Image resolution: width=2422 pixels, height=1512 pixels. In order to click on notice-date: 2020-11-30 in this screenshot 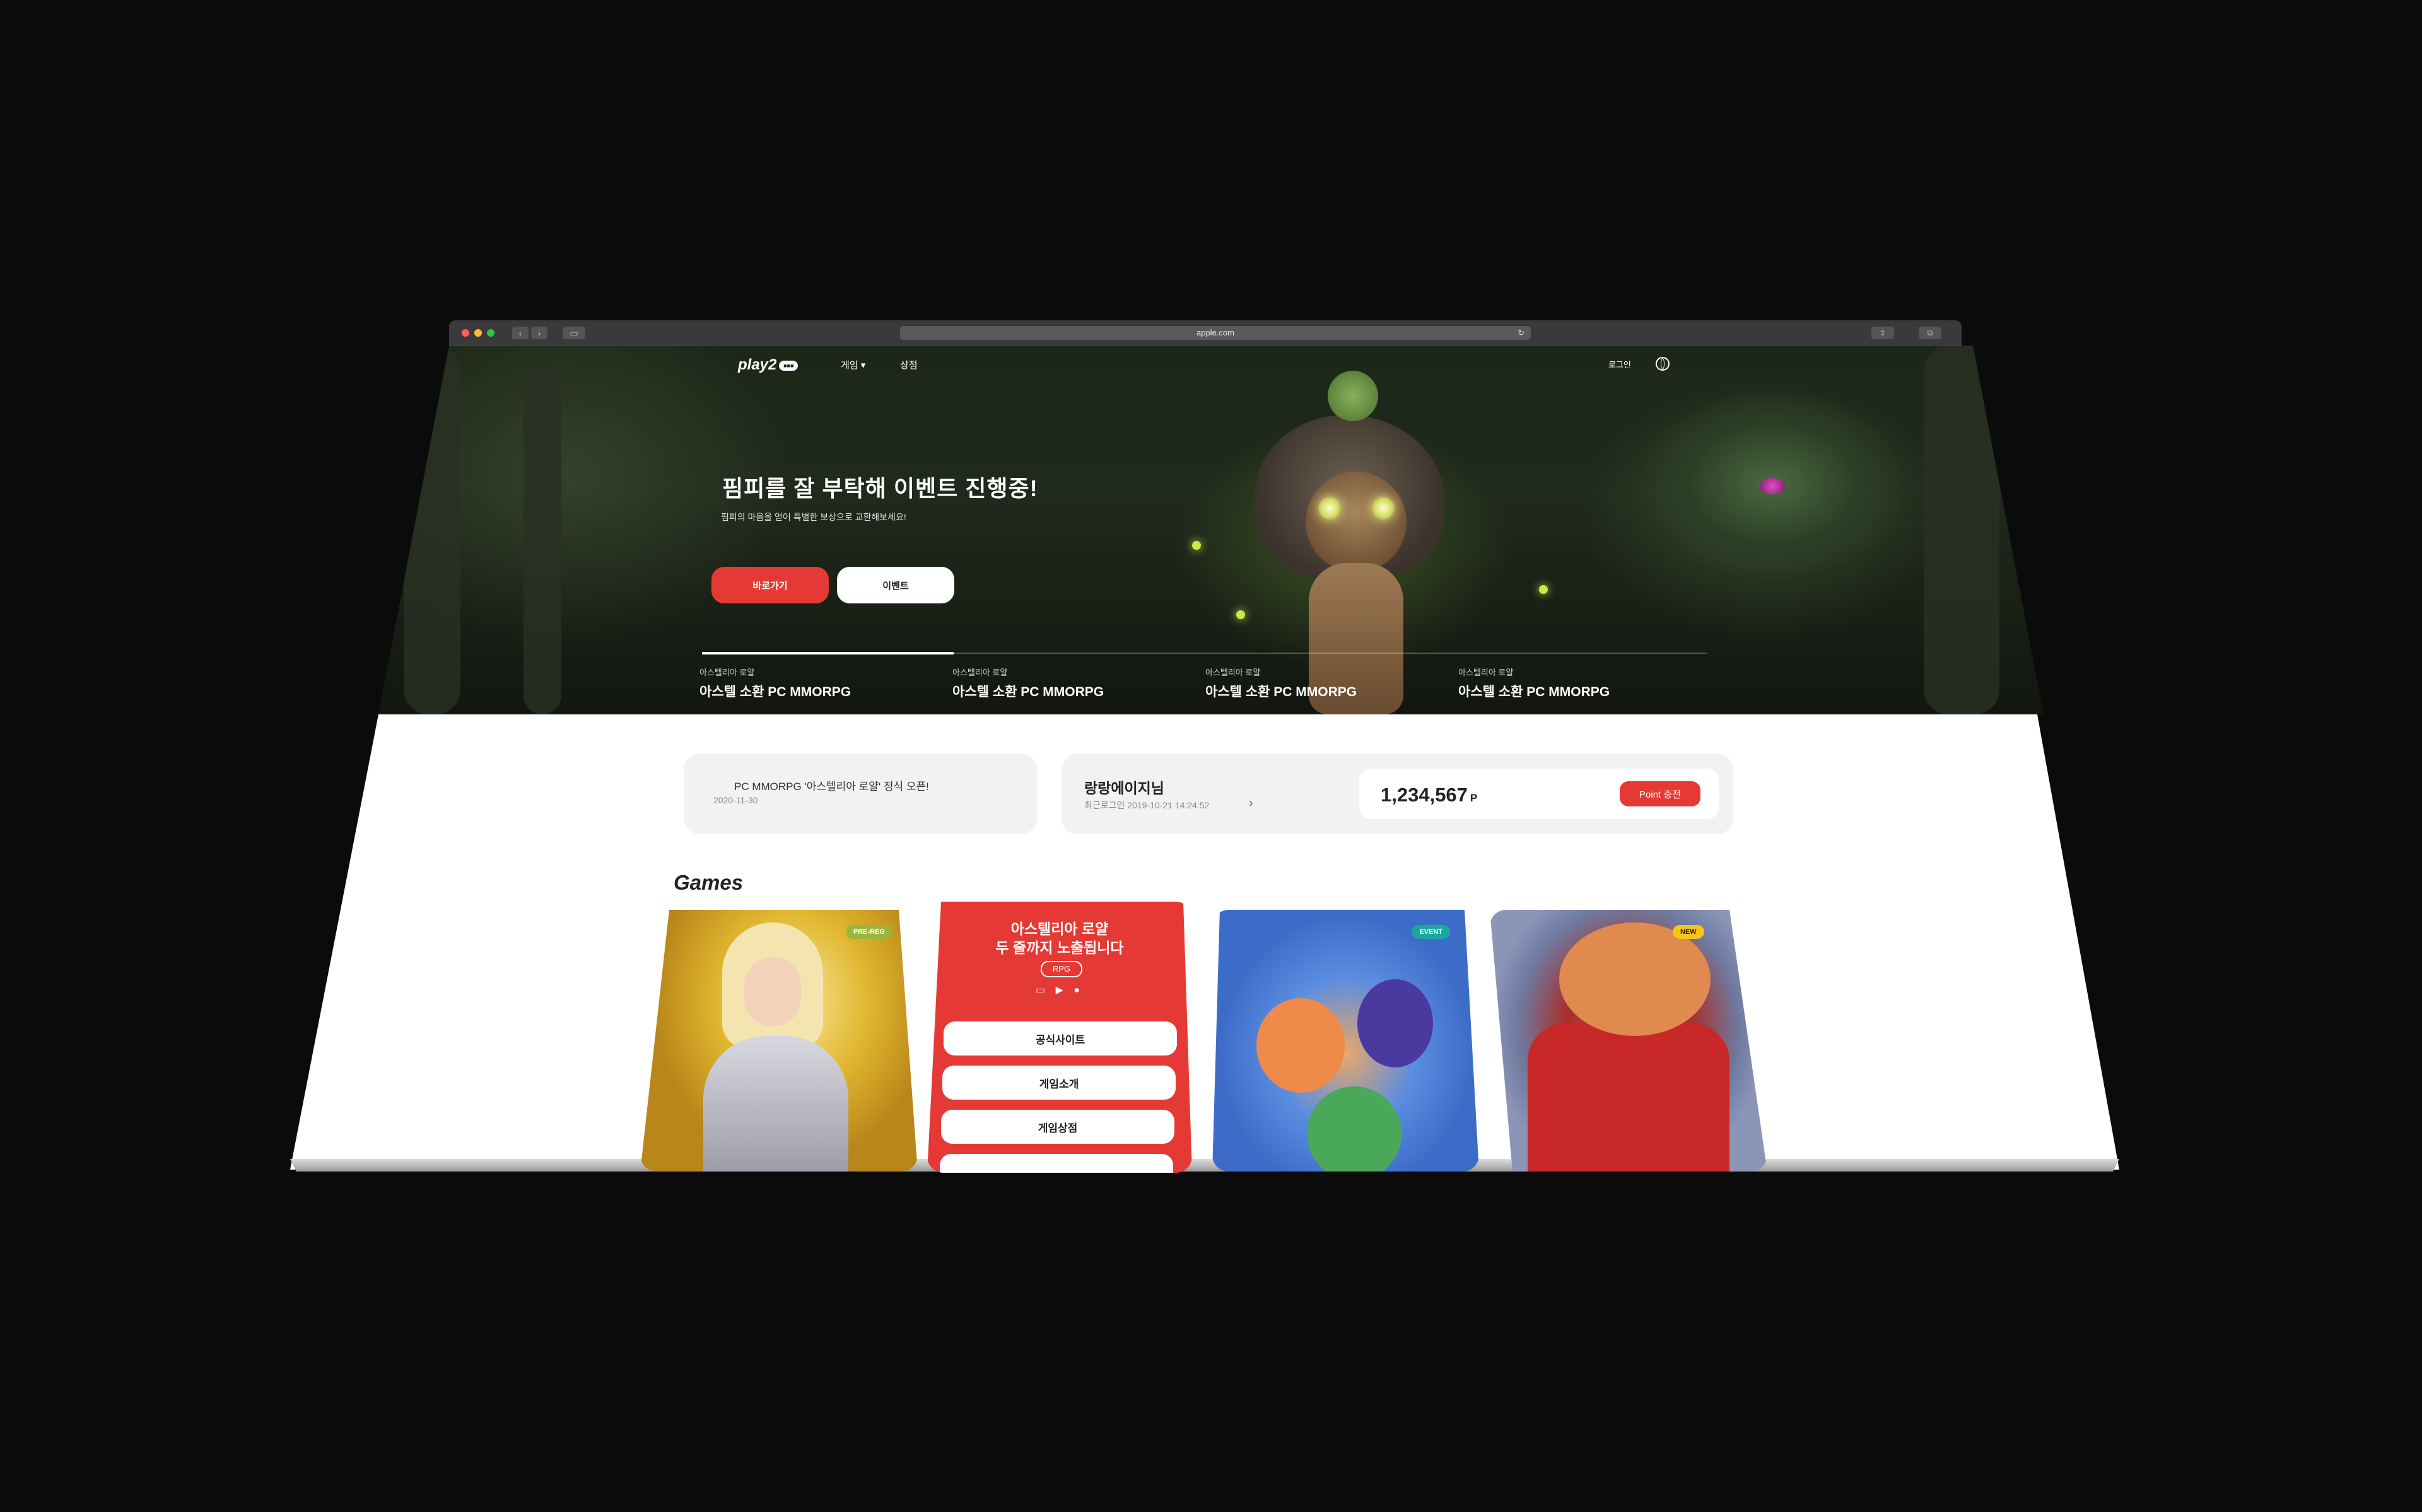, I will do `click(735, 800)`.